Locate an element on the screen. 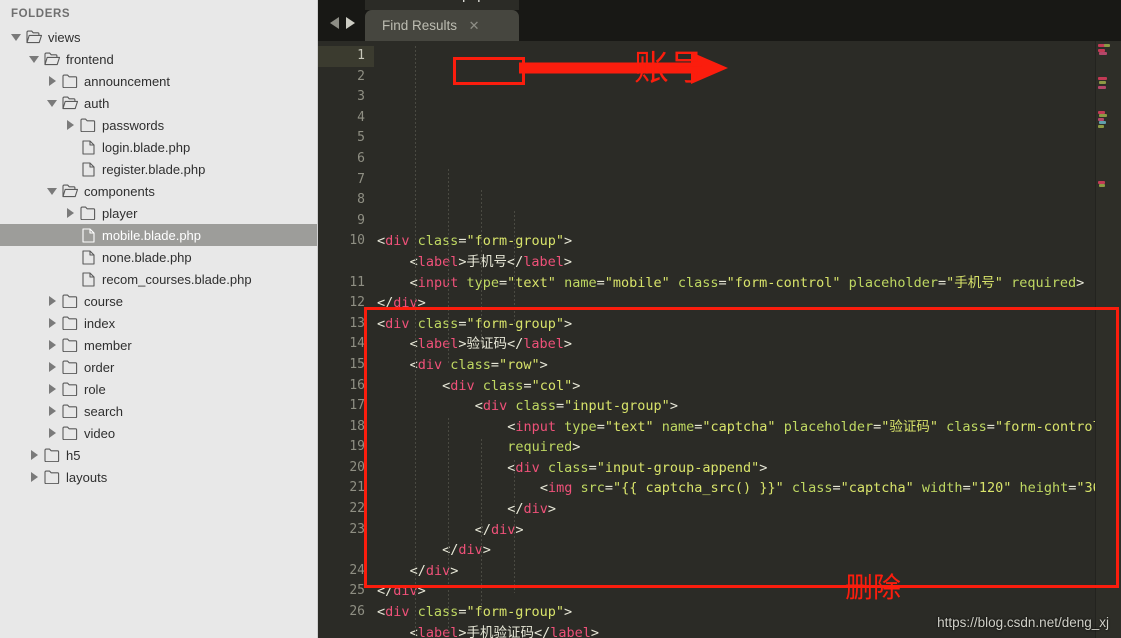 The height and width of the screenshot is (638, 1121). tree-item-label: order is located at coordinates (99, 367).